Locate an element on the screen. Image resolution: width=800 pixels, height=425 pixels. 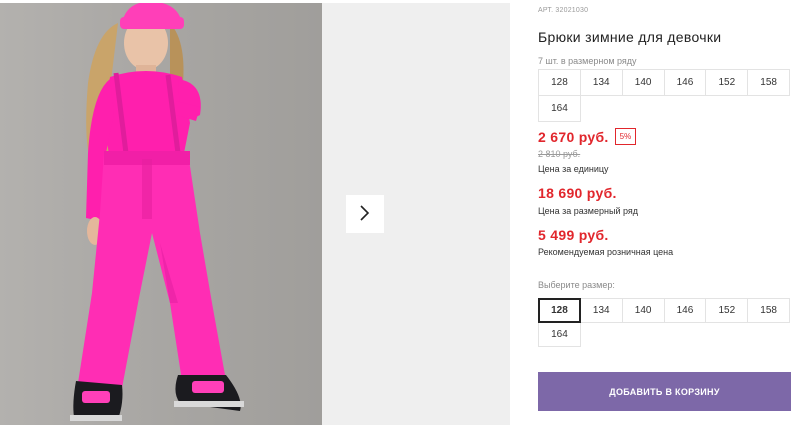
chevron-right-icon is located at coordinates (365, 214).